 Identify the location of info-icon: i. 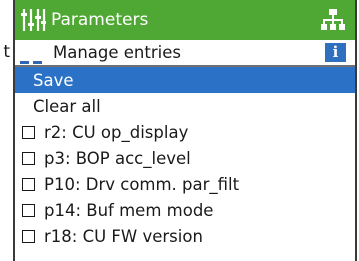
(335, 52).